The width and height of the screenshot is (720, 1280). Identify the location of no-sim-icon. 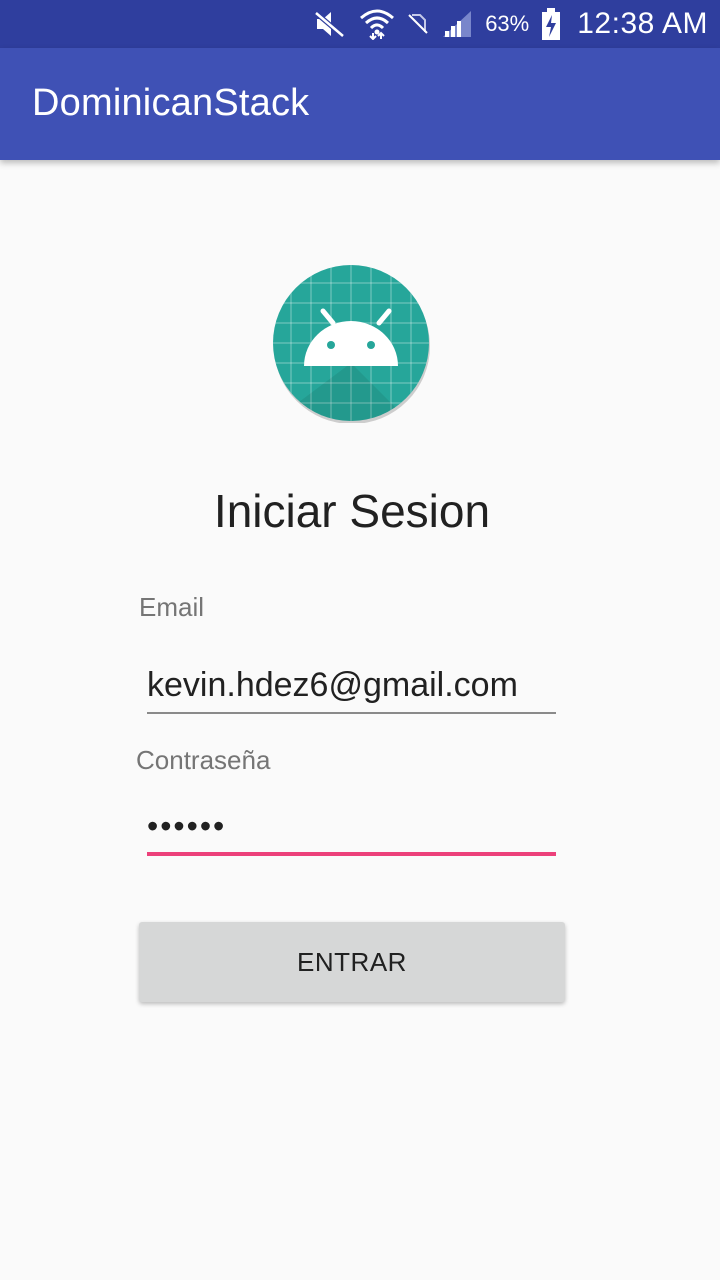
(418, 24).